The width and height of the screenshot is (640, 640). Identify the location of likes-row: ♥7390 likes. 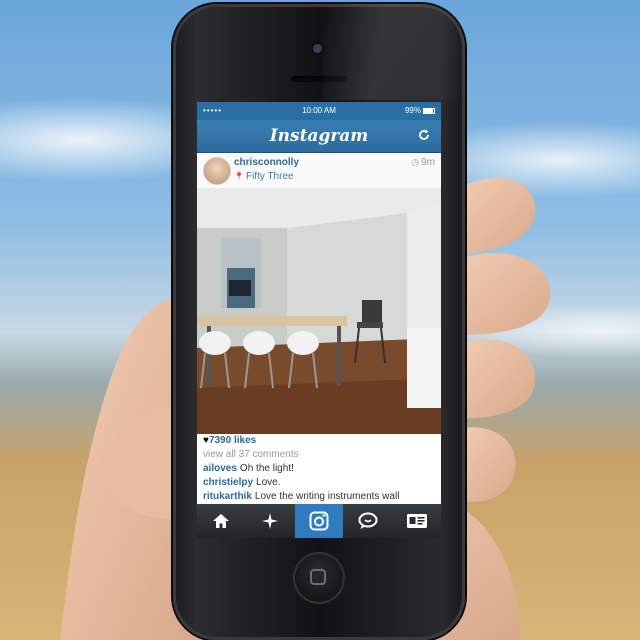
(319, 441).